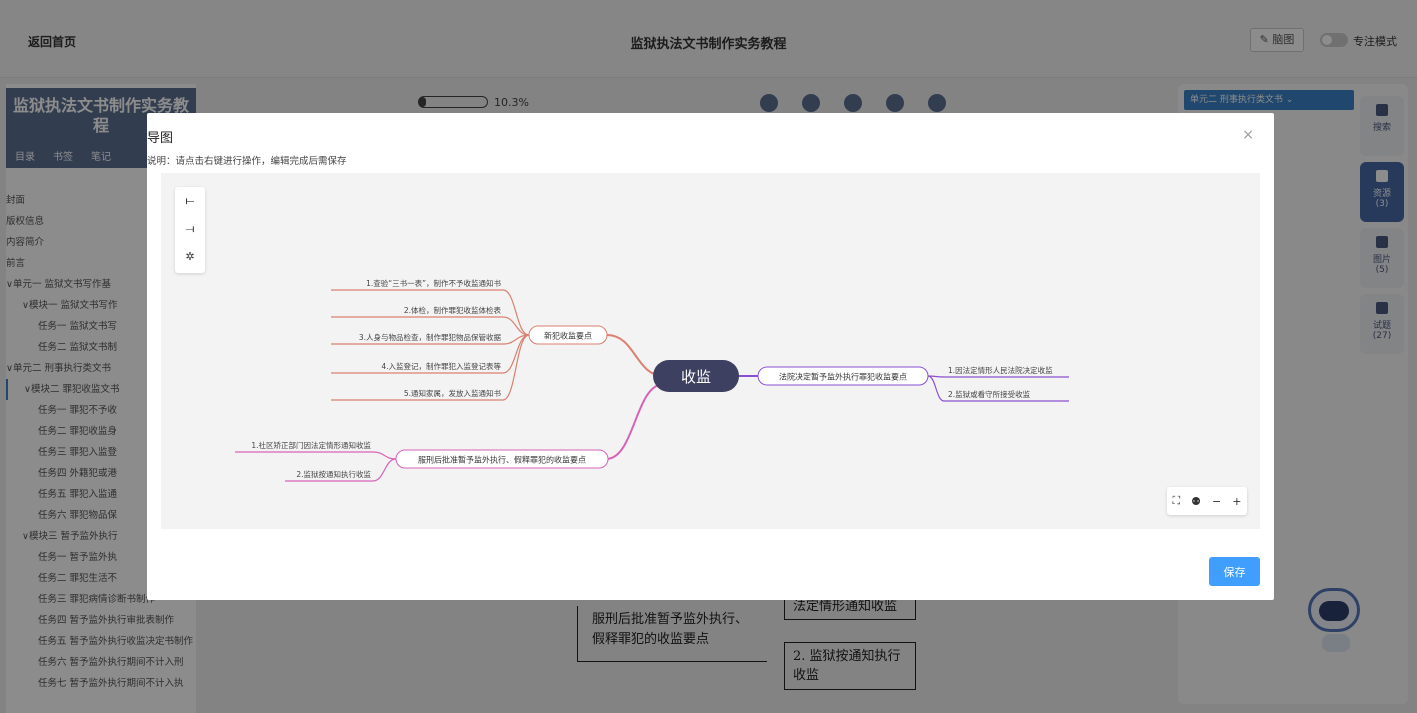 Image resolution: width=1417 pixels, height=713 pixels. I want to click on zoom-in-icon: +, so click(1236, 501).